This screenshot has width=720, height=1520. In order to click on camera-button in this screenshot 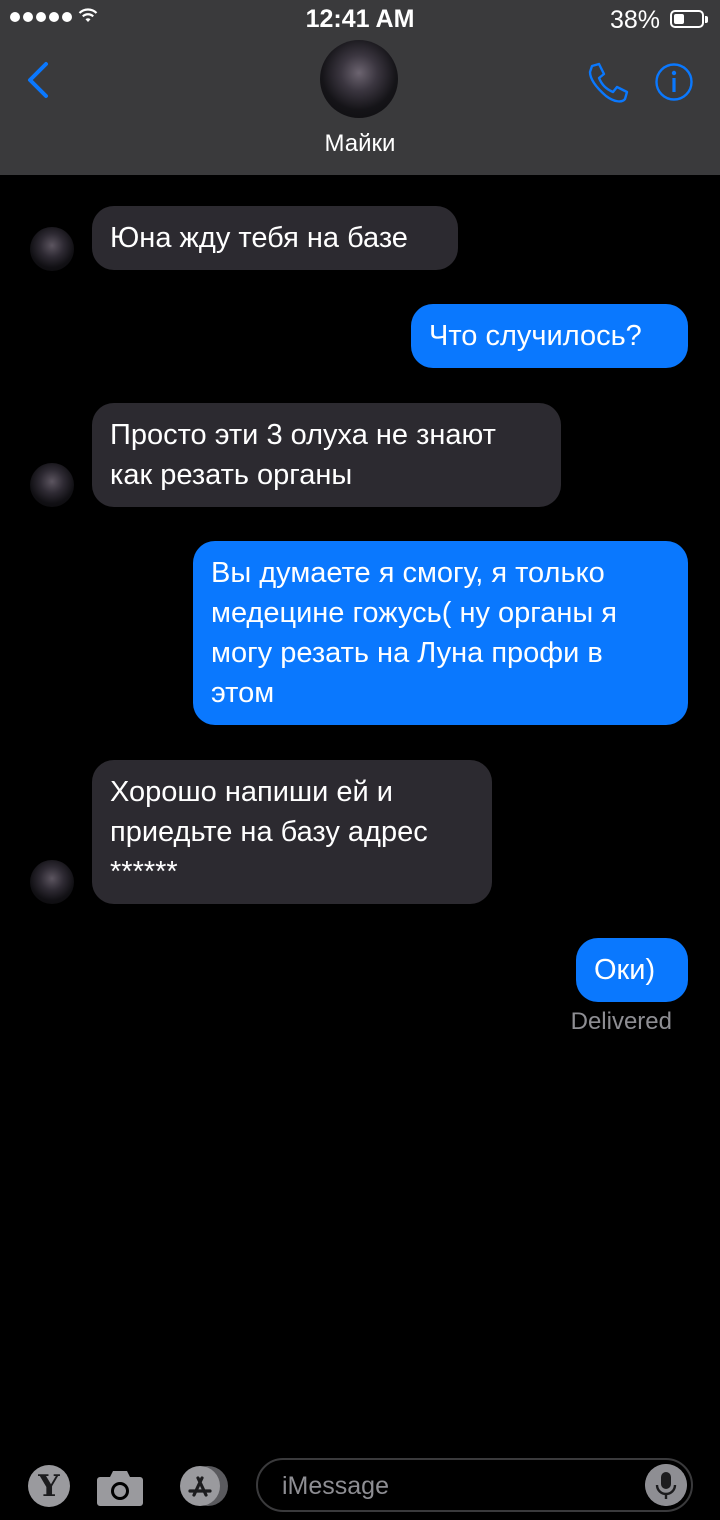, I will do `click(120, 1487)`.